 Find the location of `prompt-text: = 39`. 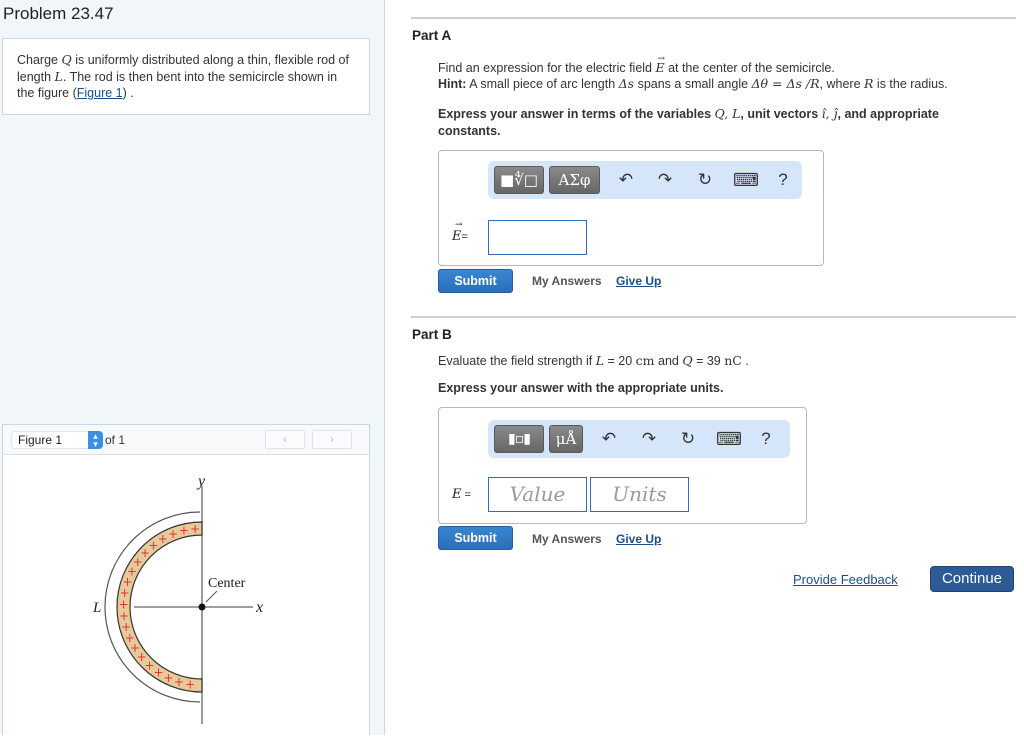

prompt-text: = 39 is located at coordinates (708, 361).